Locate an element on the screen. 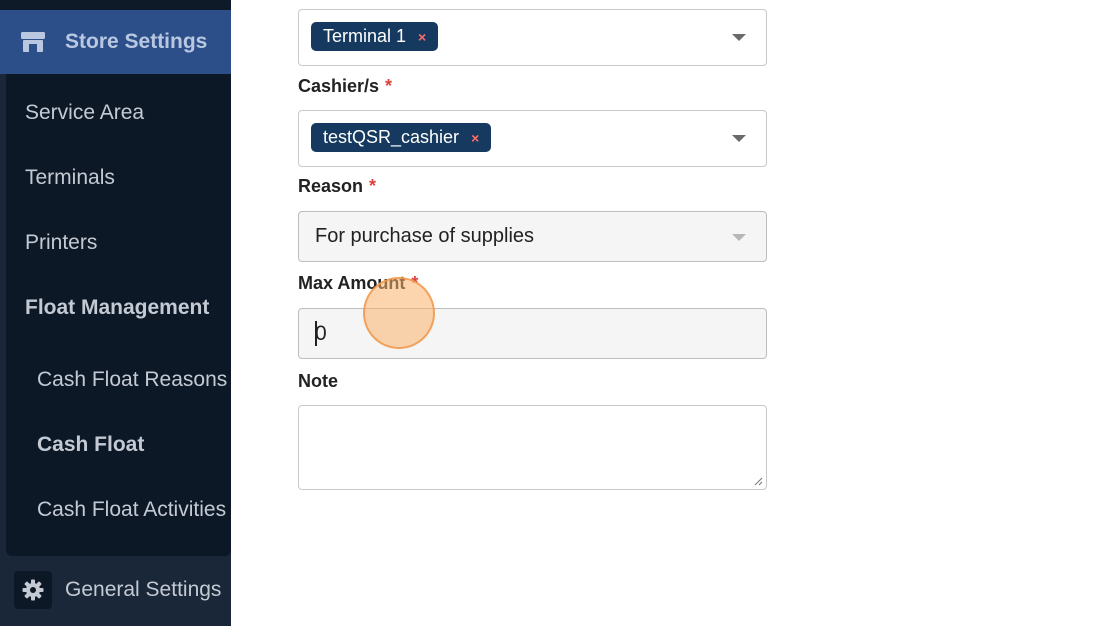 This screenshot has height=626, width=1120. cashier-tag: testQSR_cashier × is located at coordinates (401, 137).